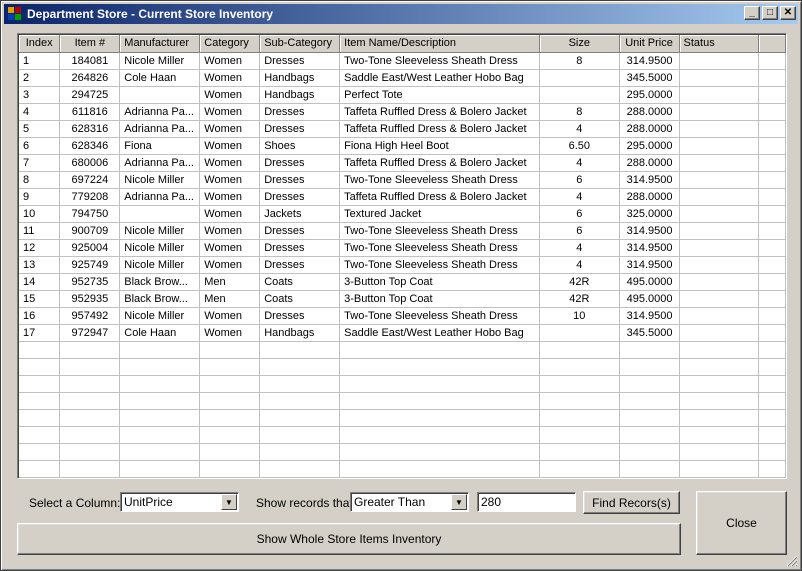 Image resolution: width=802 pixels, height=571 pixels. What do you see at coordinates (90, 231) in the screenshot?
I see `table-cell: 900709` at bounding box center [90, 231].